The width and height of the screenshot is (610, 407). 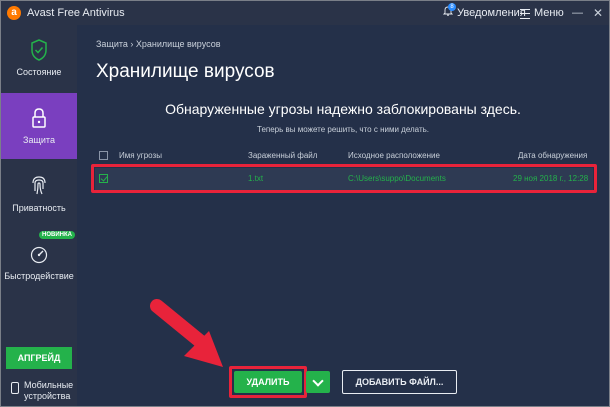 What do you see at coordinates (39, 255) in the screenshot?
I see `speedometer-icon` at bounding box center [39, 255].